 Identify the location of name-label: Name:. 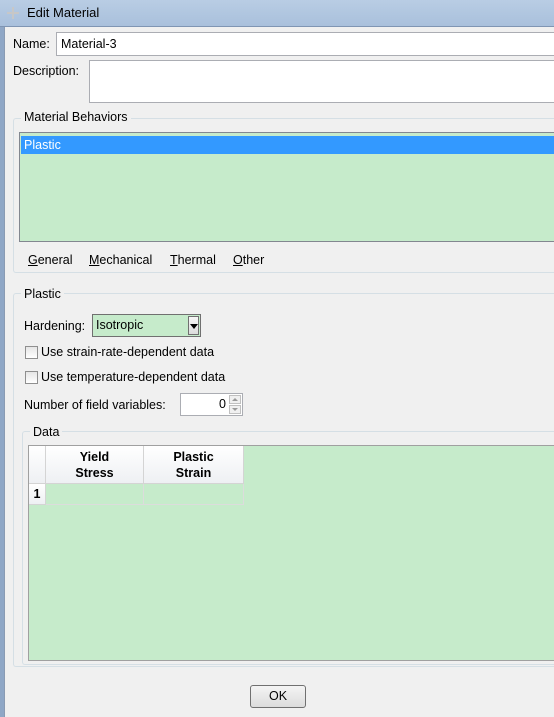
(31, 44).